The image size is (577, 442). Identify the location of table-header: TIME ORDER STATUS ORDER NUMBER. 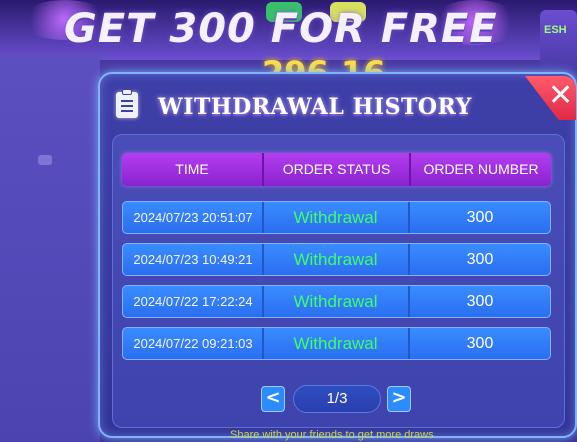
(336, 169).